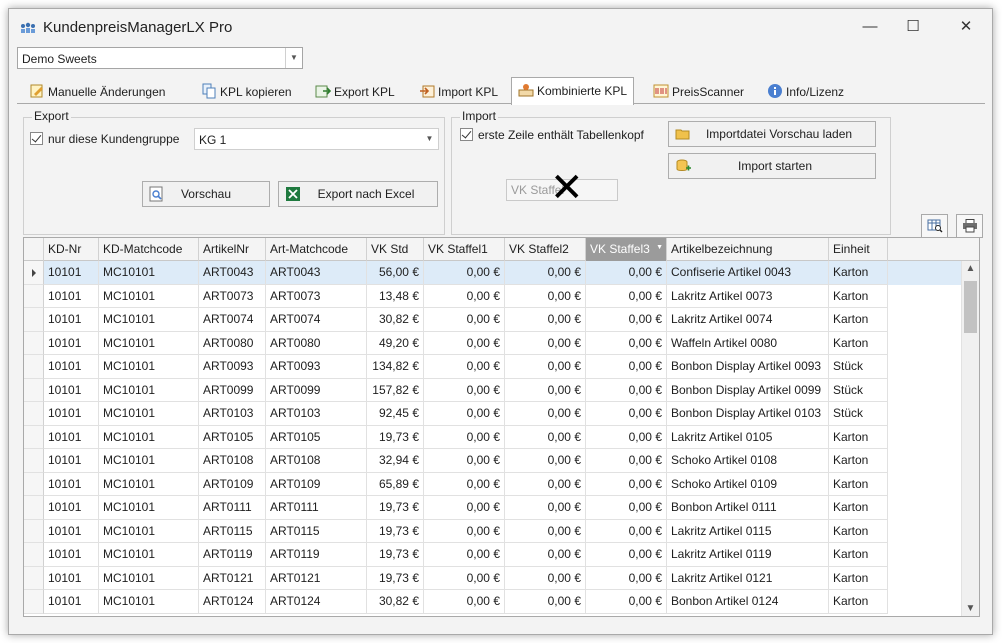  Describe the element at coordinates (395, 273) in the screenshot. I see `table-cell: 56,00 €` at that location.